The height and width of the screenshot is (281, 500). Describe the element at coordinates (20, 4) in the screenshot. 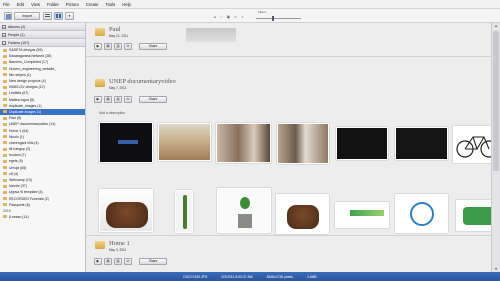

I see `menu-edit: Edit` at that location.